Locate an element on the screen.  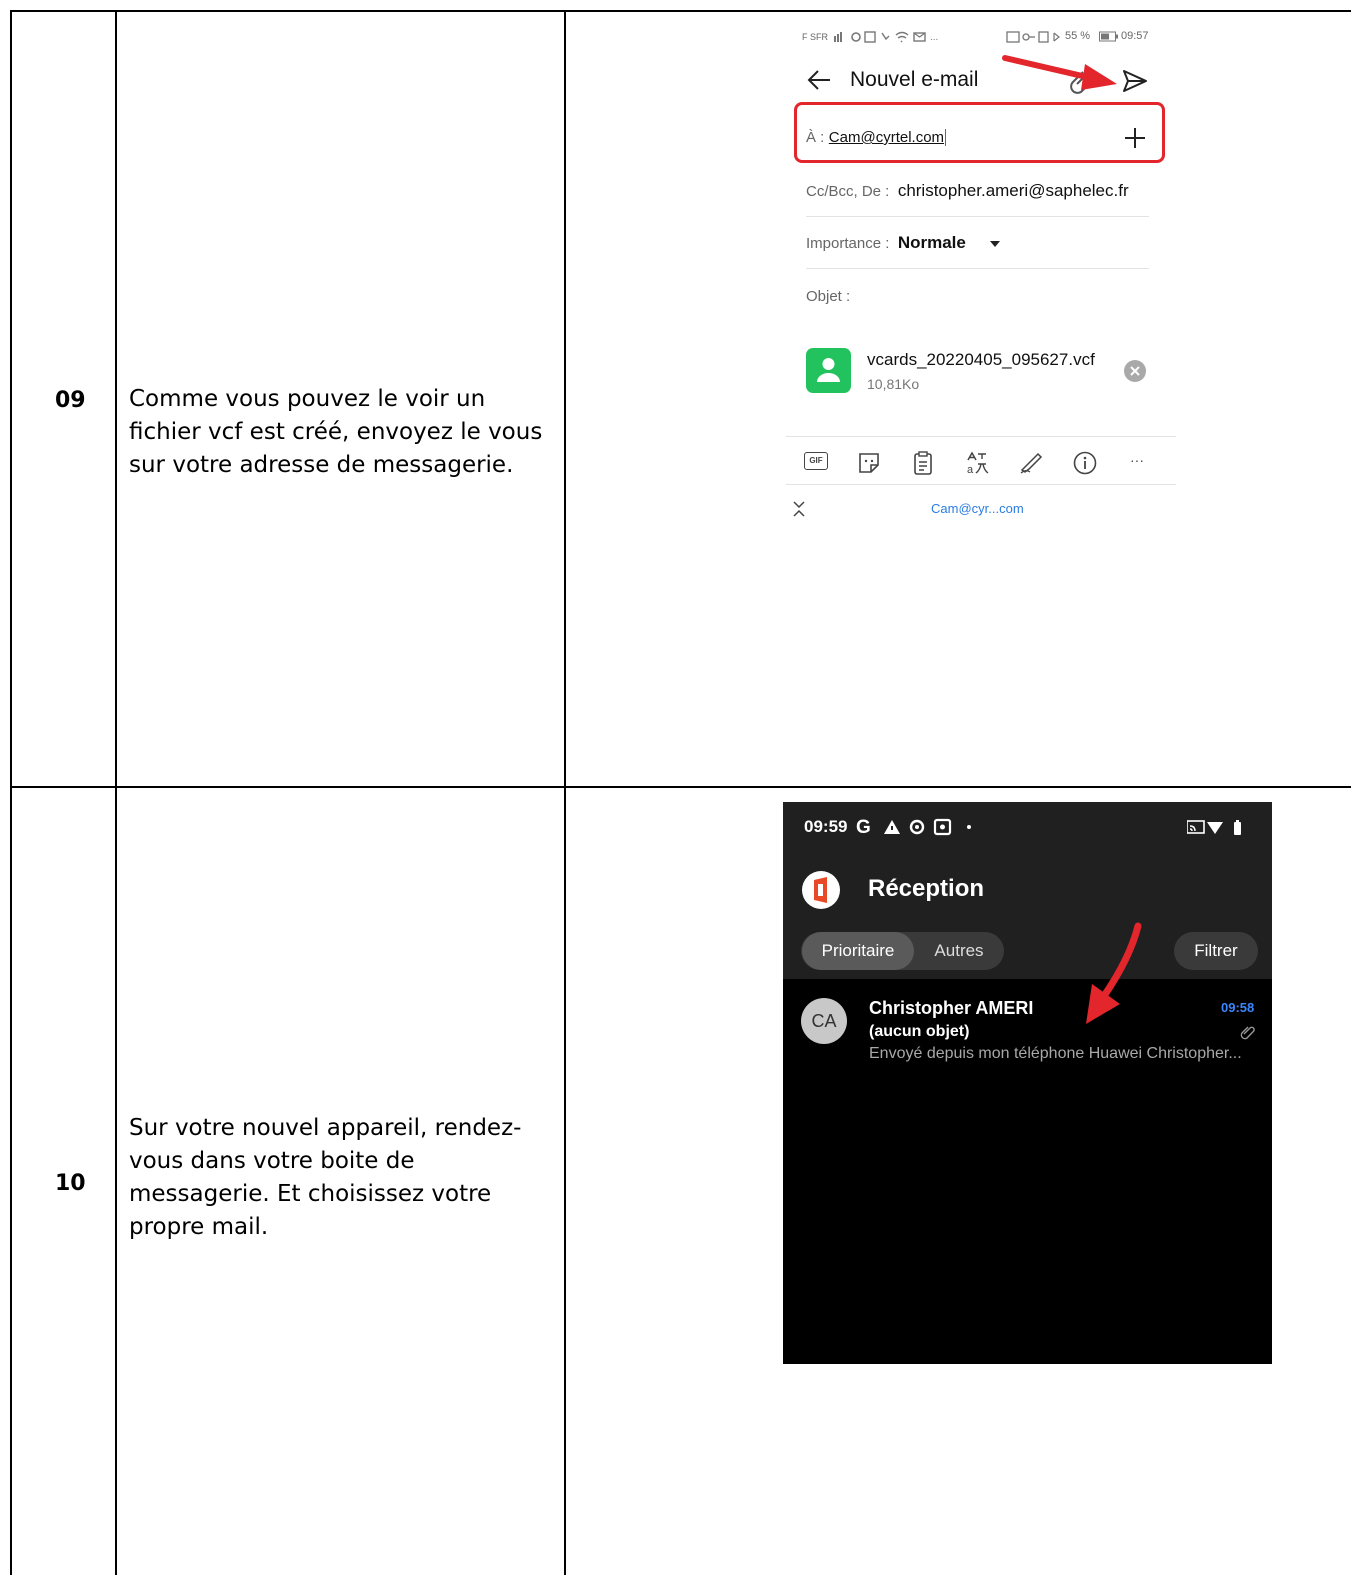
signature-icon is located at coordinates (1031, 463).